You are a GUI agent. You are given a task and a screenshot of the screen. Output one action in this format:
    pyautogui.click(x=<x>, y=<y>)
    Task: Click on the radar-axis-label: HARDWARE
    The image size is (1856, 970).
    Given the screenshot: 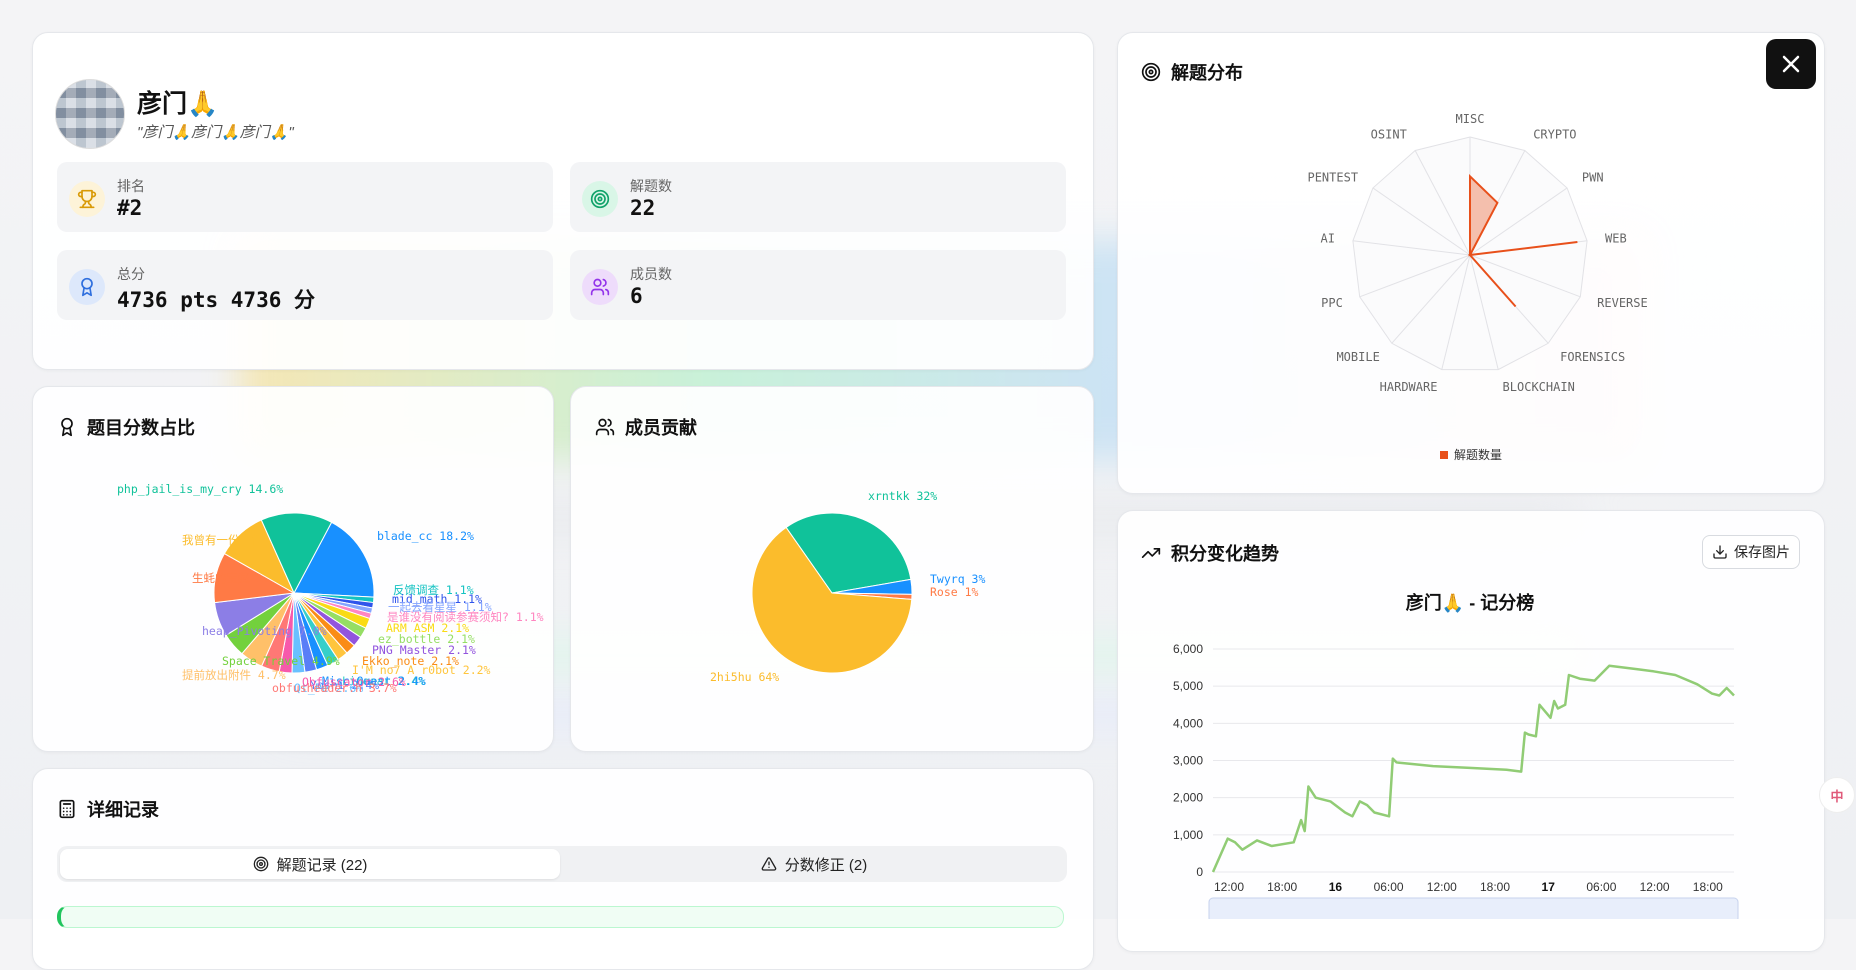 What is the action you would take?
    pyautogui.click(x=1409, y=387)
    